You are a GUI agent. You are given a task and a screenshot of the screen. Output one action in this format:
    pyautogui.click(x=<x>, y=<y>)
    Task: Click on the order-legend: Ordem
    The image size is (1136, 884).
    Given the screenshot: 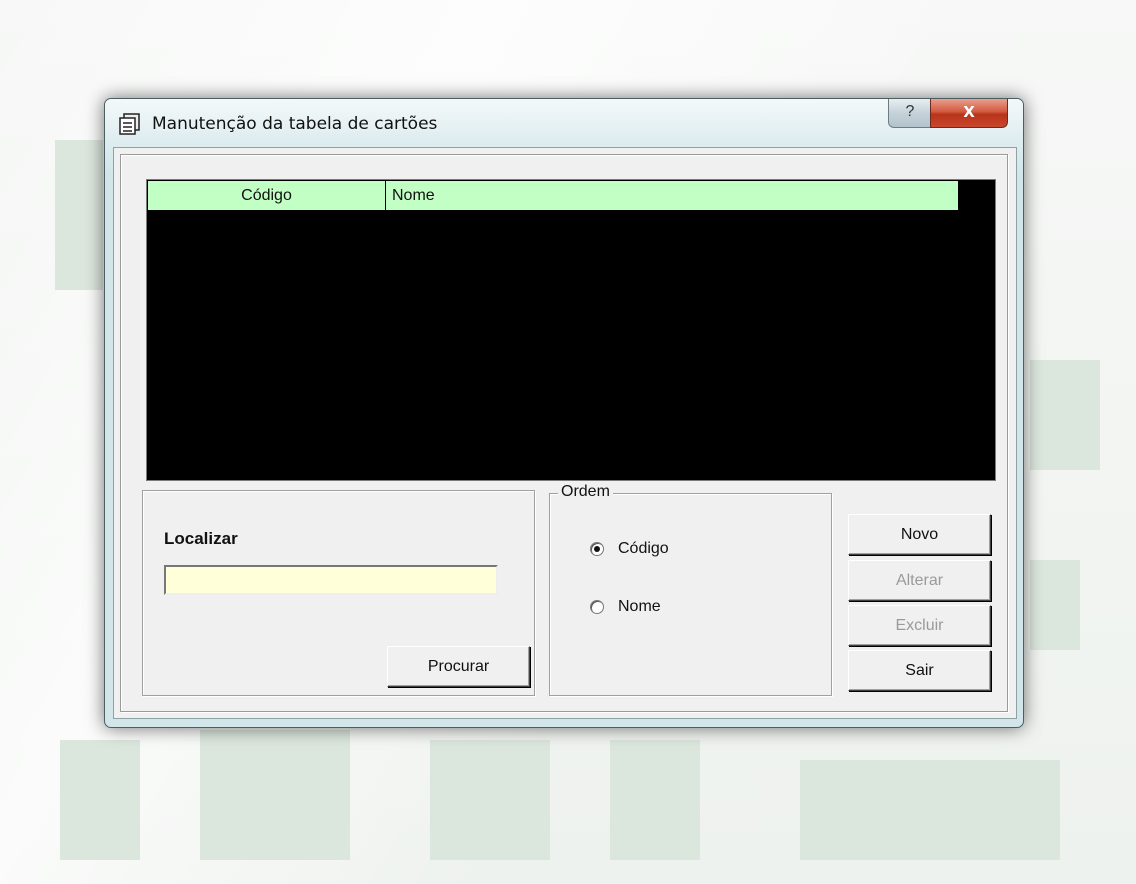 What is the action you would take?
    pyautogui.click(x=585, y=492)
    